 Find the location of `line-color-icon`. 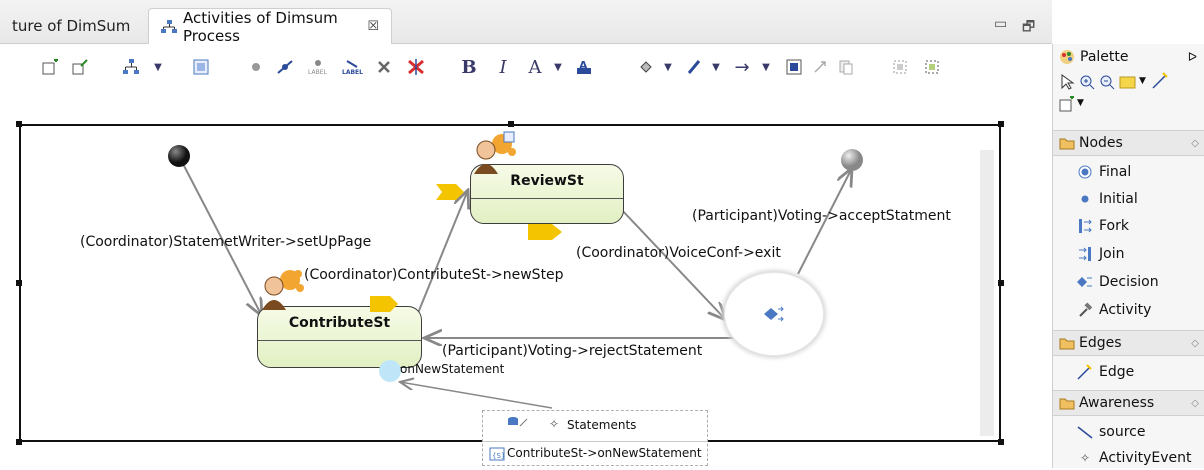

line-color-icon is located at coordinates (694, 67).